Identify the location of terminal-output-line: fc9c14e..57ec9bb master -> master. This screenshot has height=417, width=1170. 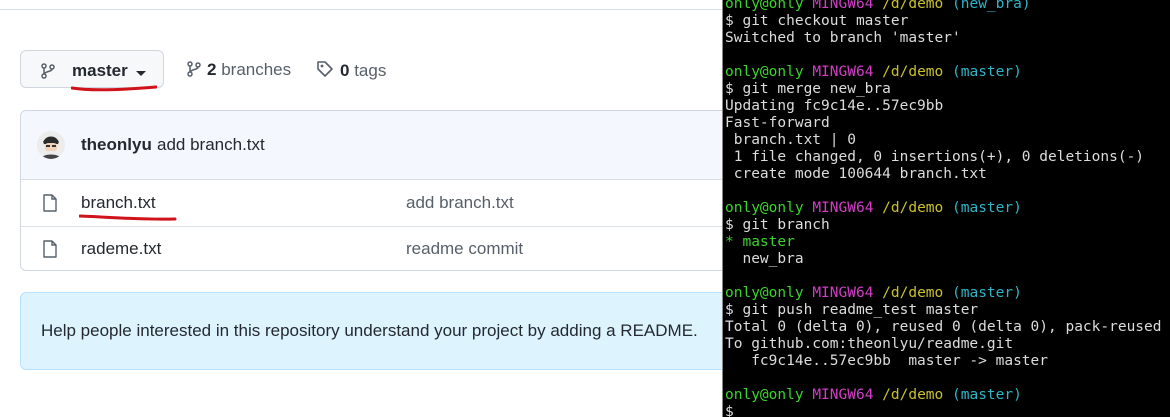
(887, 361).